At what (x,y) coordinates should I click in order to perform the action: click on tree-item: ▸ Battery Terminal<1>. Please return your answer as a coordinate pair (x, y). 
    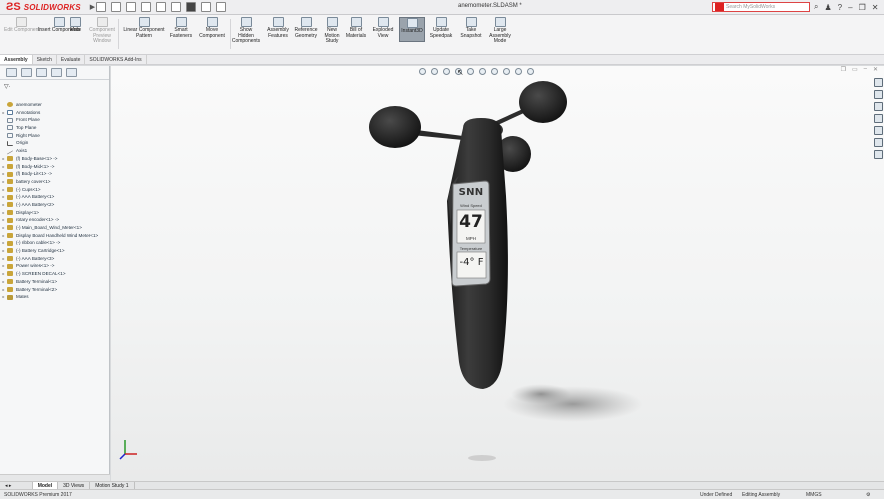
    Looking at the image, I should click on (55, 282).